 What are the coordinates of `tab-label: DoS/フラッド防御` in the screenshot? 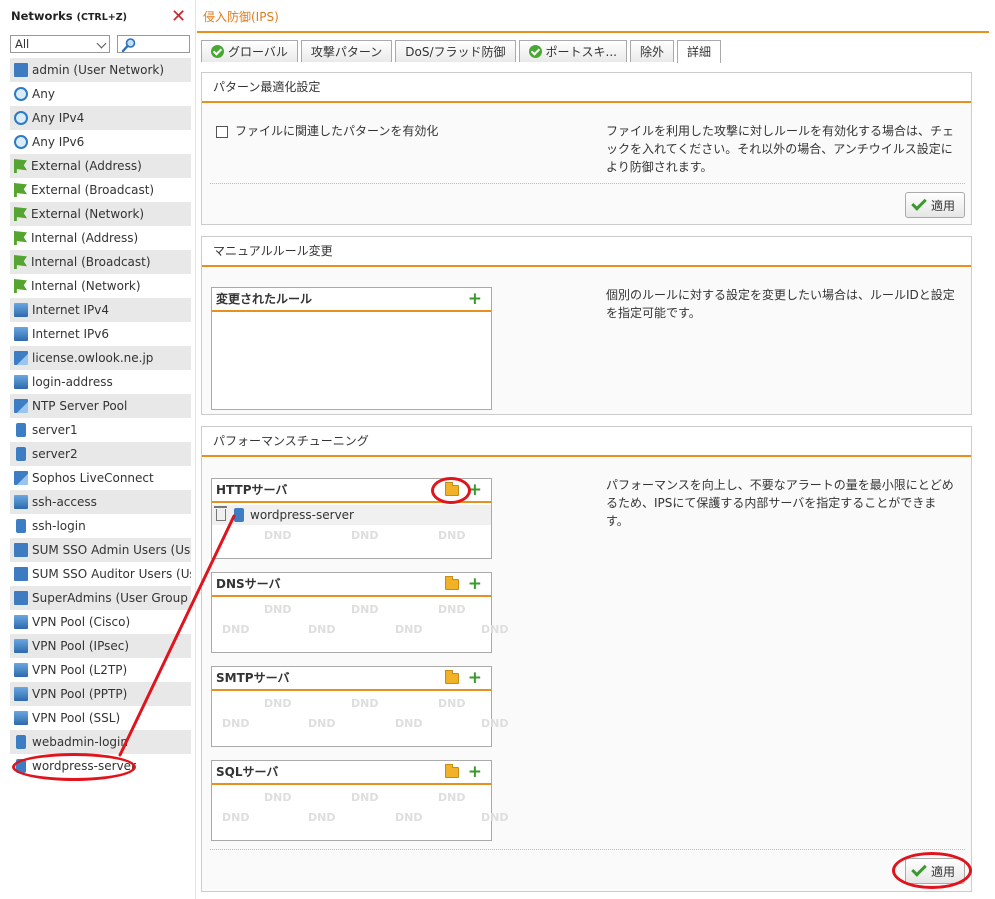 It's located at (455, 51).